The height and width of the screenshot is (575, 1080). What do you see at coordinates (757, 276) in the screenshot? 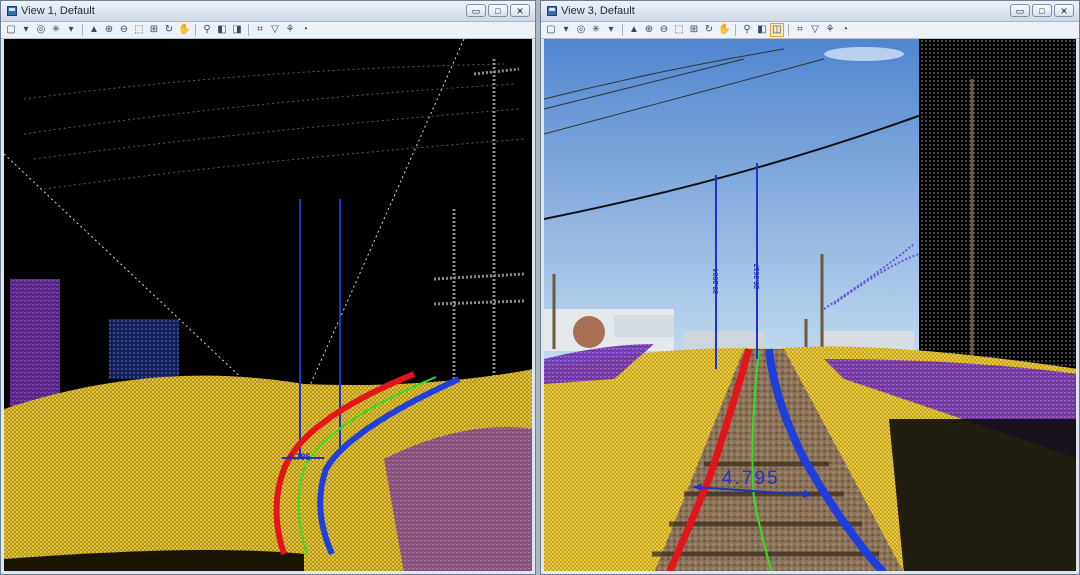
I see `height-label-right: 29.3617` at bounding box center [757, 276].